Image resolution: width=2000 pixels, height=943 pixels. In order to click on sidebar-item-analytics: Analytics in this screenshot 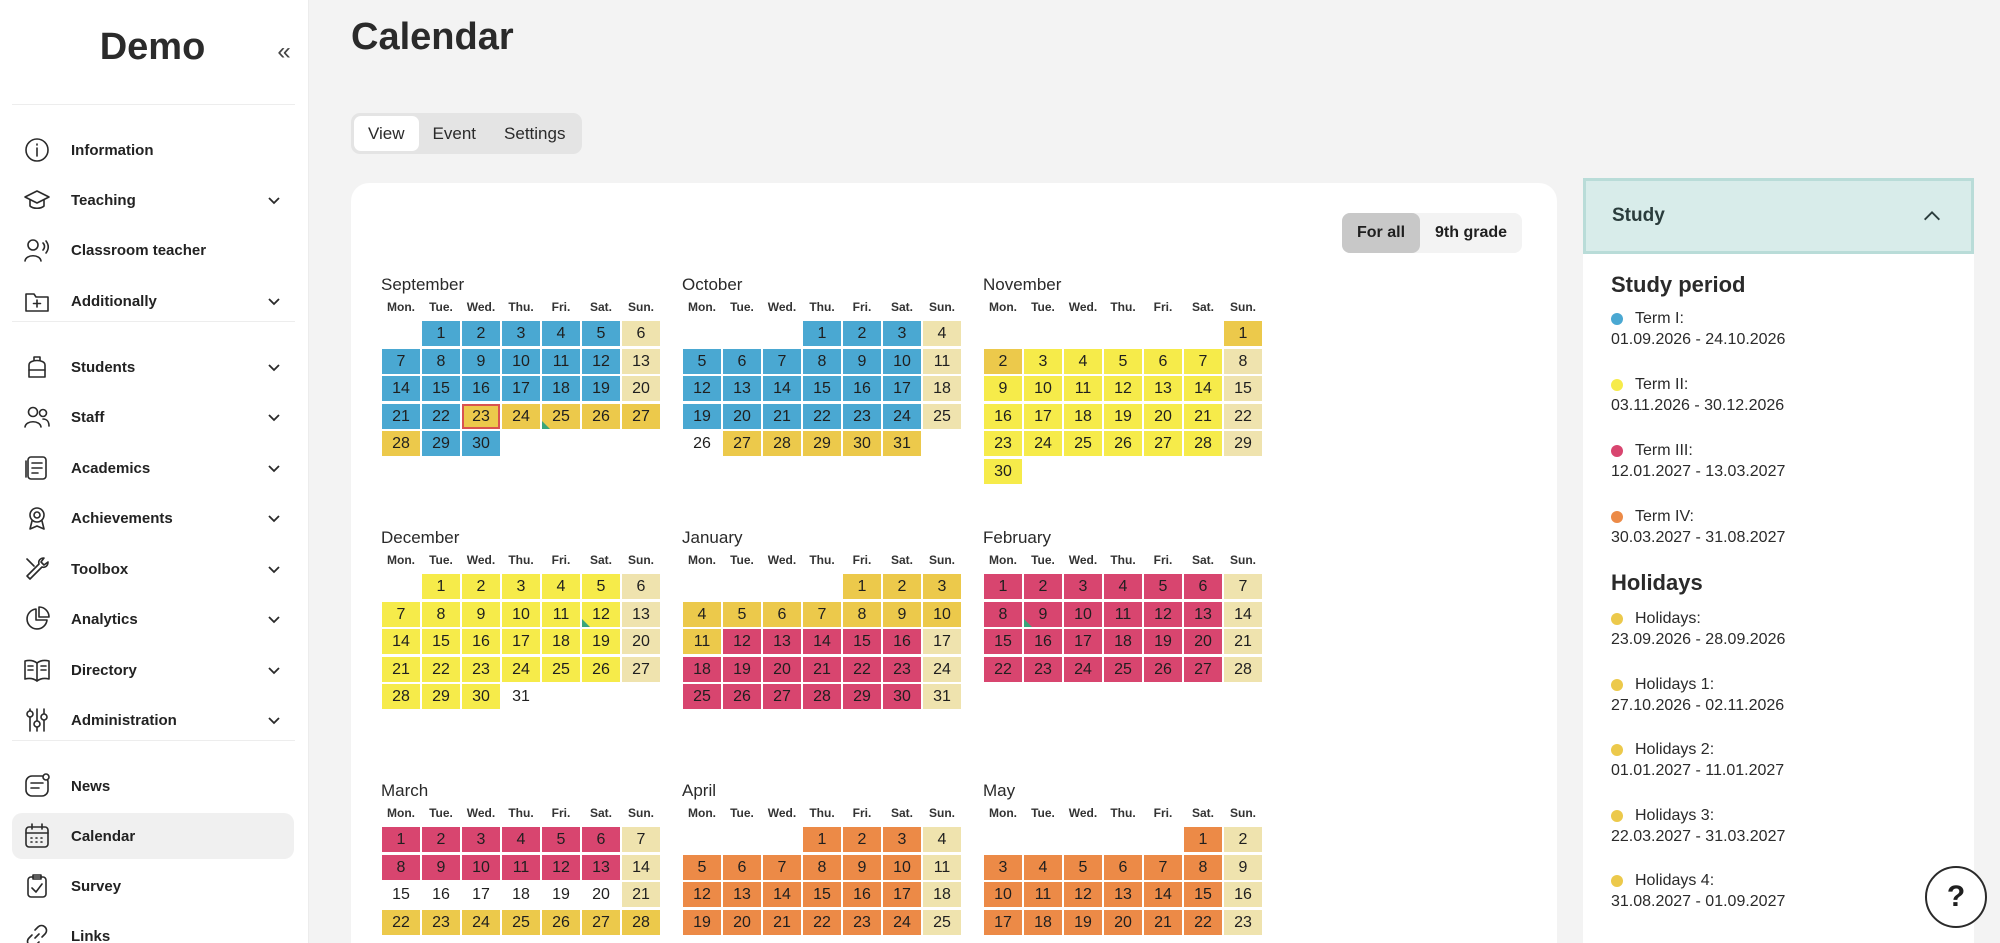, I will do `click(153, 619)`.